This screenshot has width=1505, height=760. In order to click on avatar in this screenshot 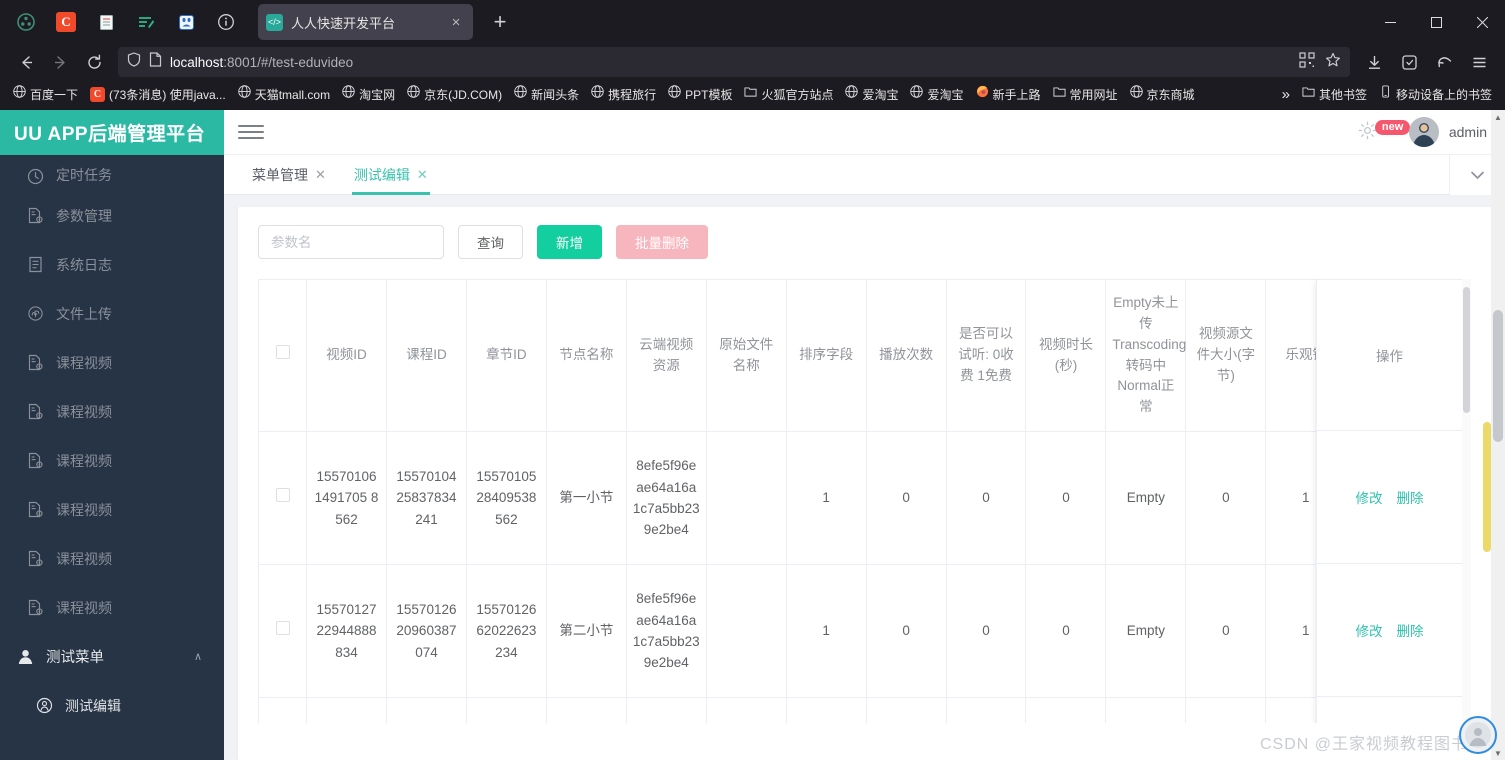, I will do `click(1423, 132)`.